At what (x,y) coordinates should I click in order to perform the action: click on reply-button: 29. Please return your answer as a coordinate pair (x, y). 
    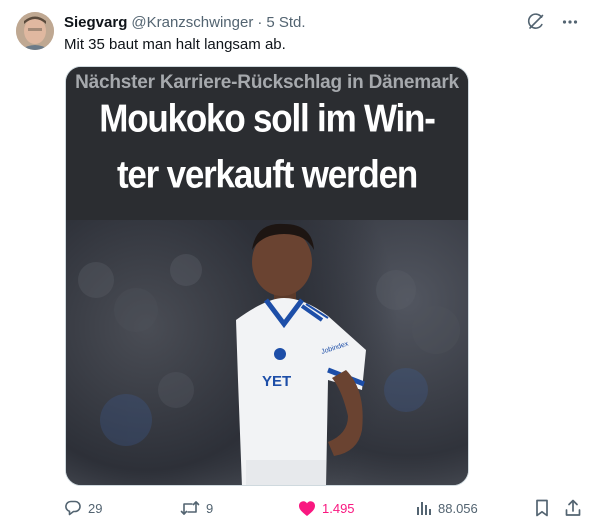
    Looking at the image, I should click on (83, 508).